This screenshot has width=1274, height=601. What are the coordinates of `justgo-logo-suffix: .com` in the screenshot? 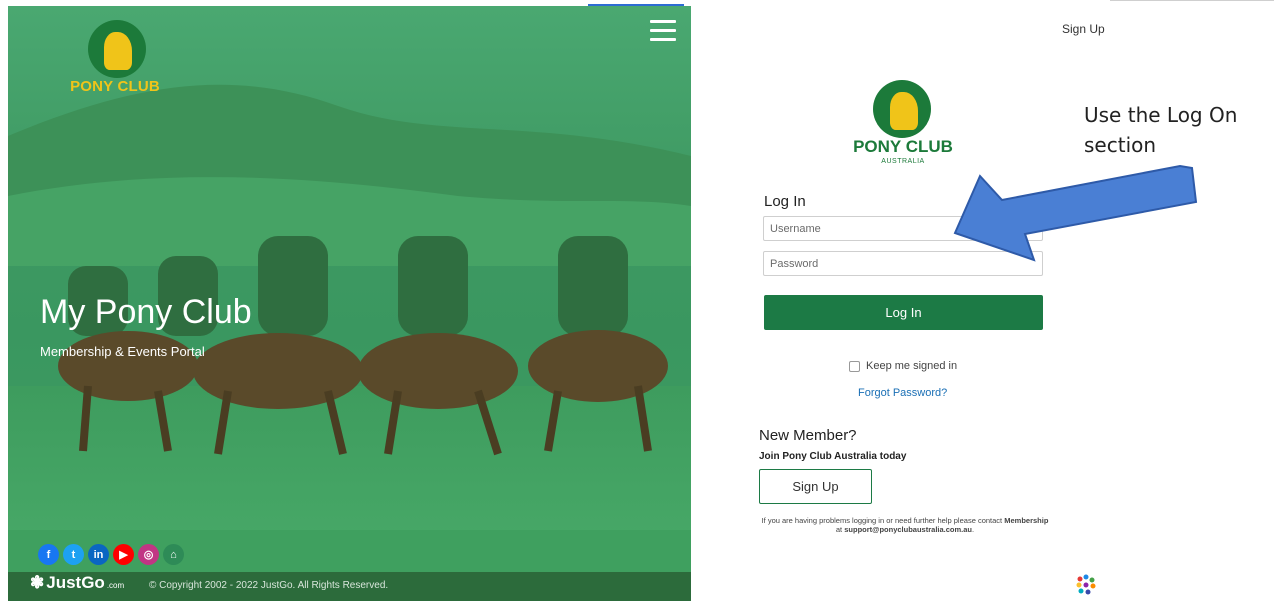 It's located at (115, 585).